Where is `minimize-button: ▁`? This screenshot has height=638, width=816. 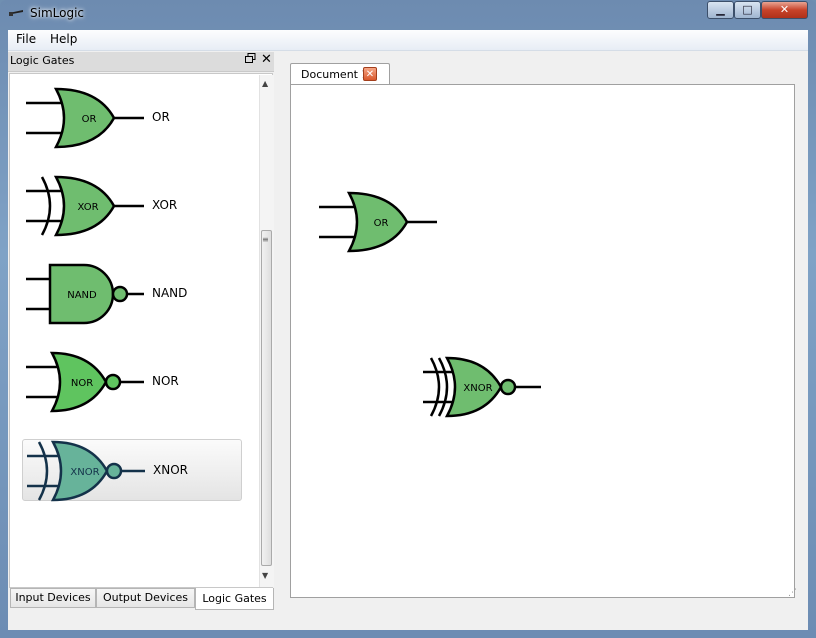 minimize-button: ▁ is located at coordinates (720, 10).